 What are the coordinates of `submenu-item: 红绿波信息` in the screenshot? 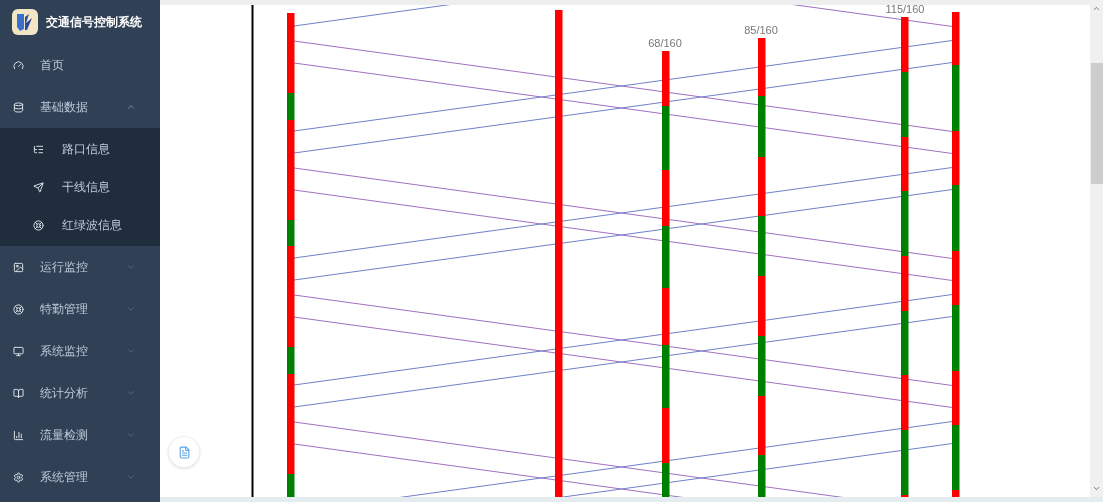 It's located at (80, 225).